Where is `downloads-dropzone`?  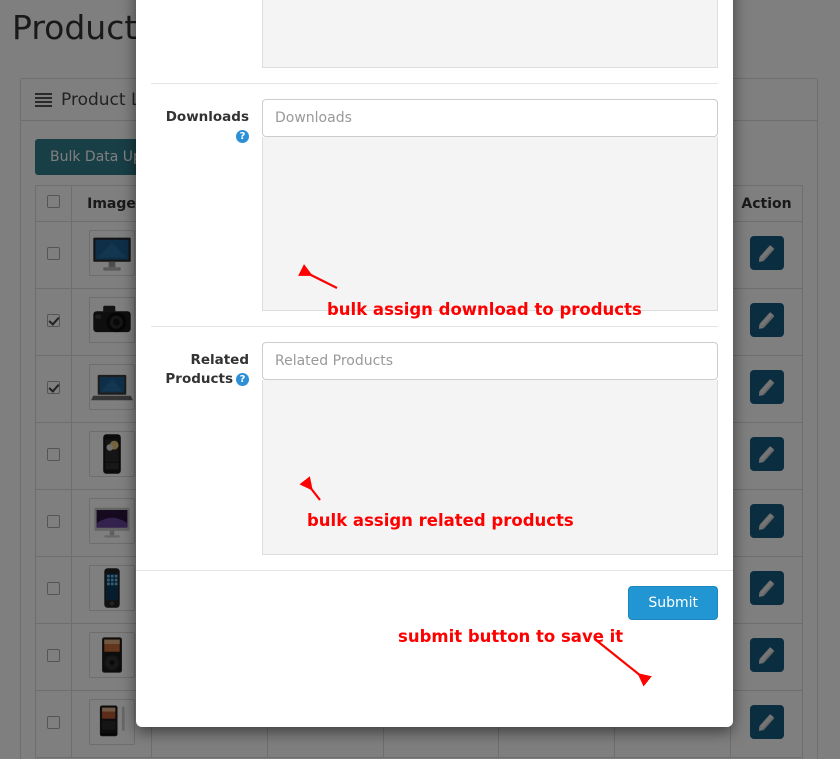 downloads-dropzone is located at coordinates (490, 224).